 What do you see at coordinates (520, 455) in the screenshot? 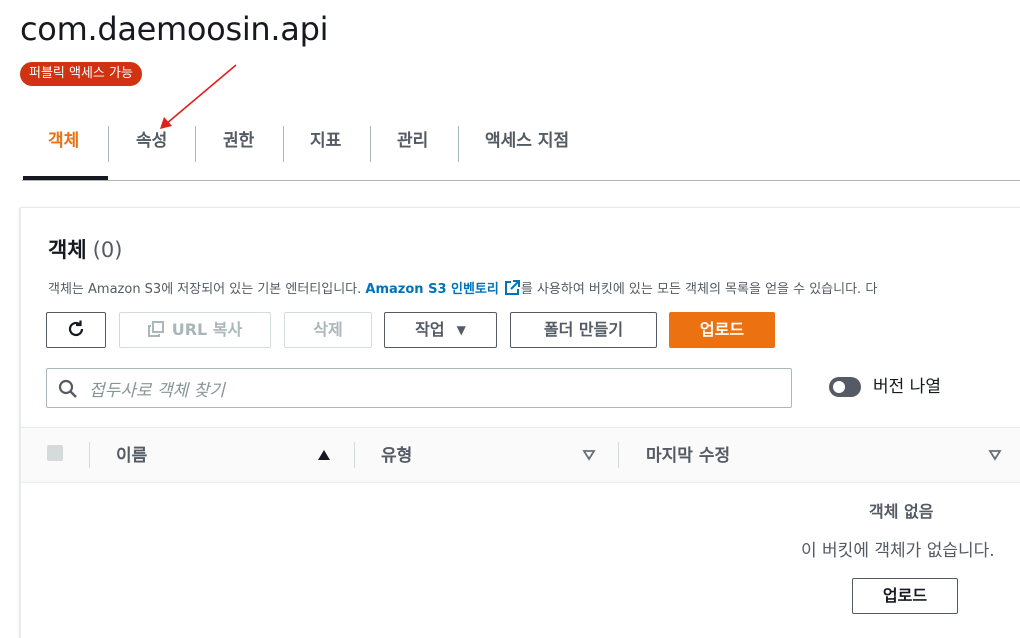
I see `table-header: 이름 유형 마지막 수정` at bounding box center [520, 455].